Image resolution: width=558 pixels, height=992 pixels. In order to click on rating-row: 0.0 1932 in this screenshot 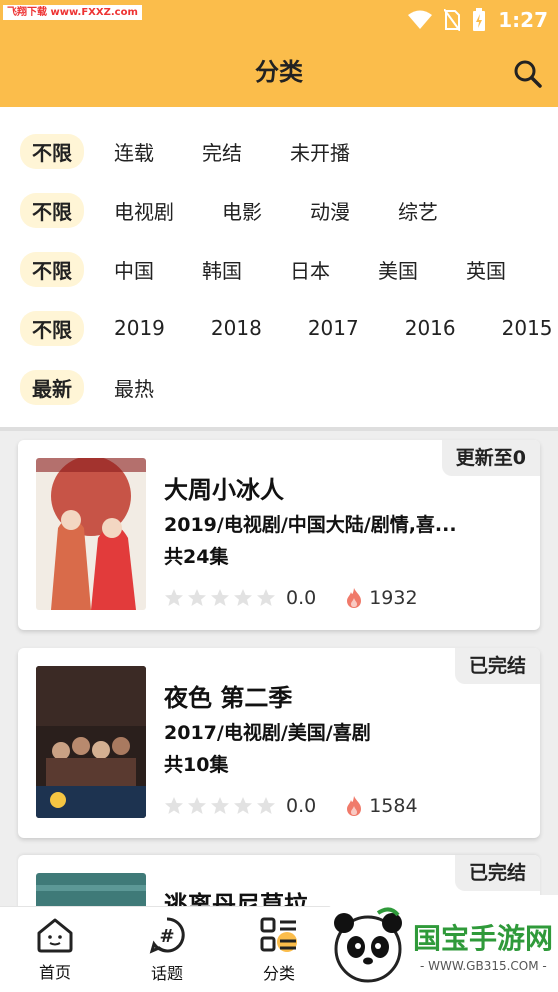, I will do `click(291, 598)`.